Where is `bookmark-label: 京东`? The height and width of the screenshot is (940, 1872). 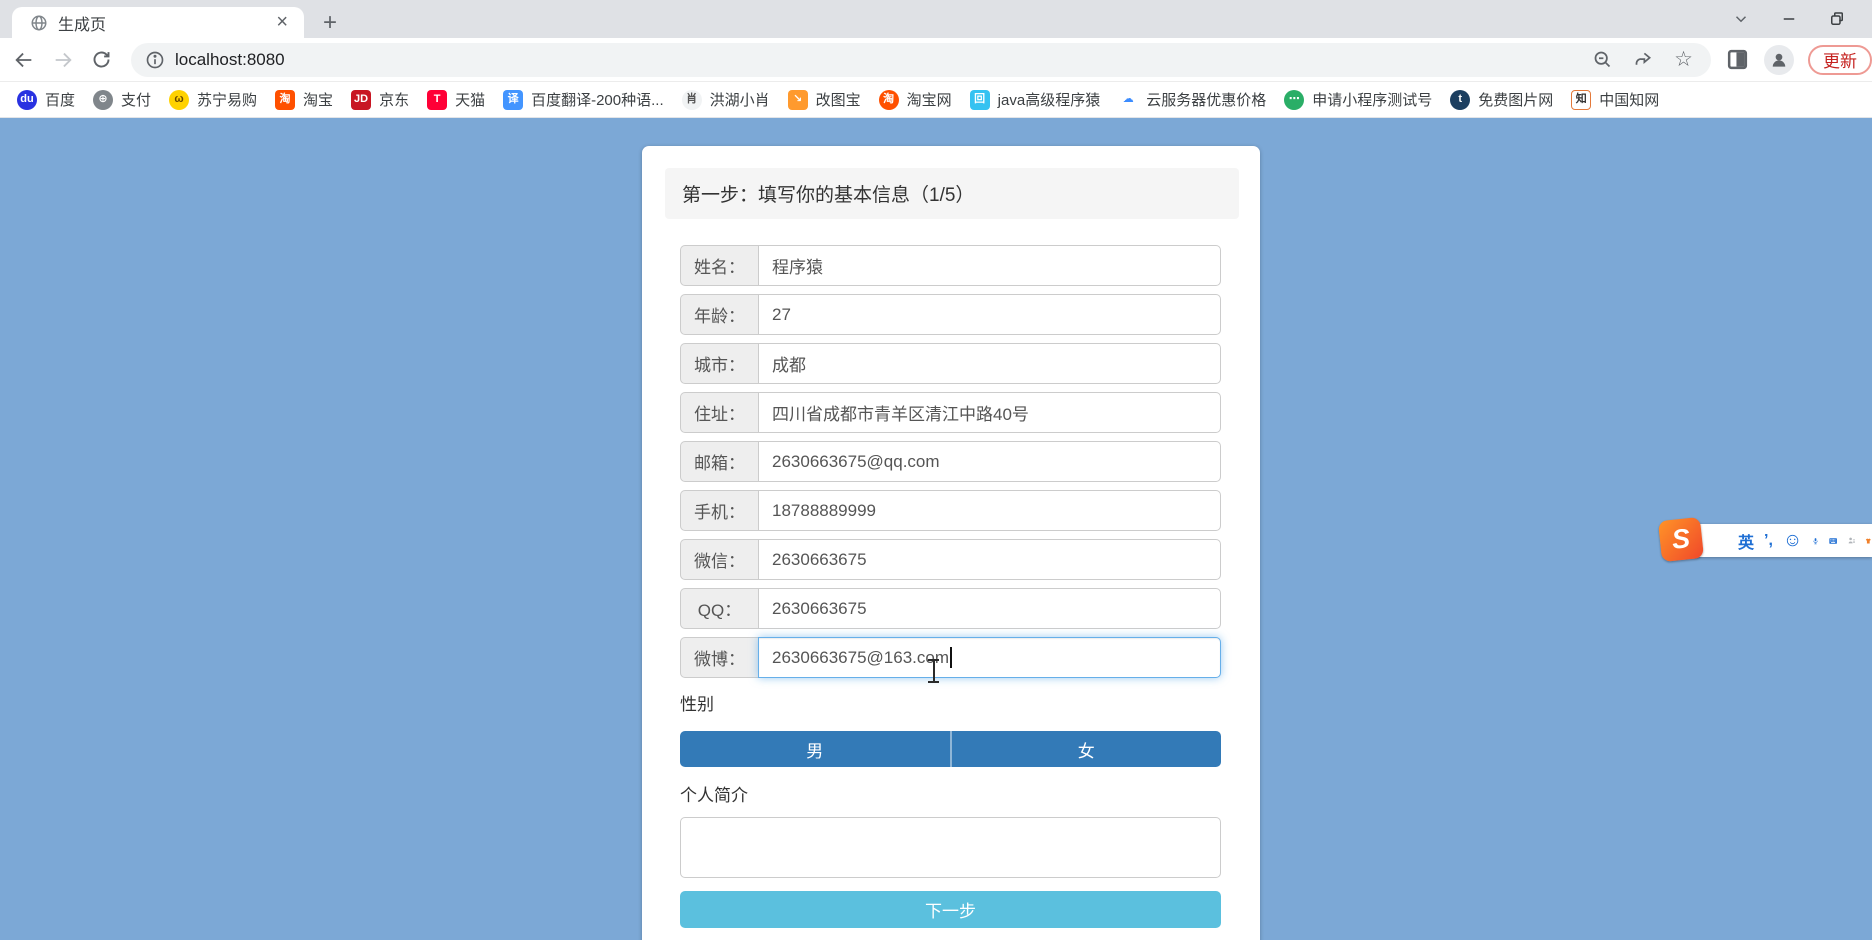 bookmark-label: 京东 is located at coordinates (394, 100).